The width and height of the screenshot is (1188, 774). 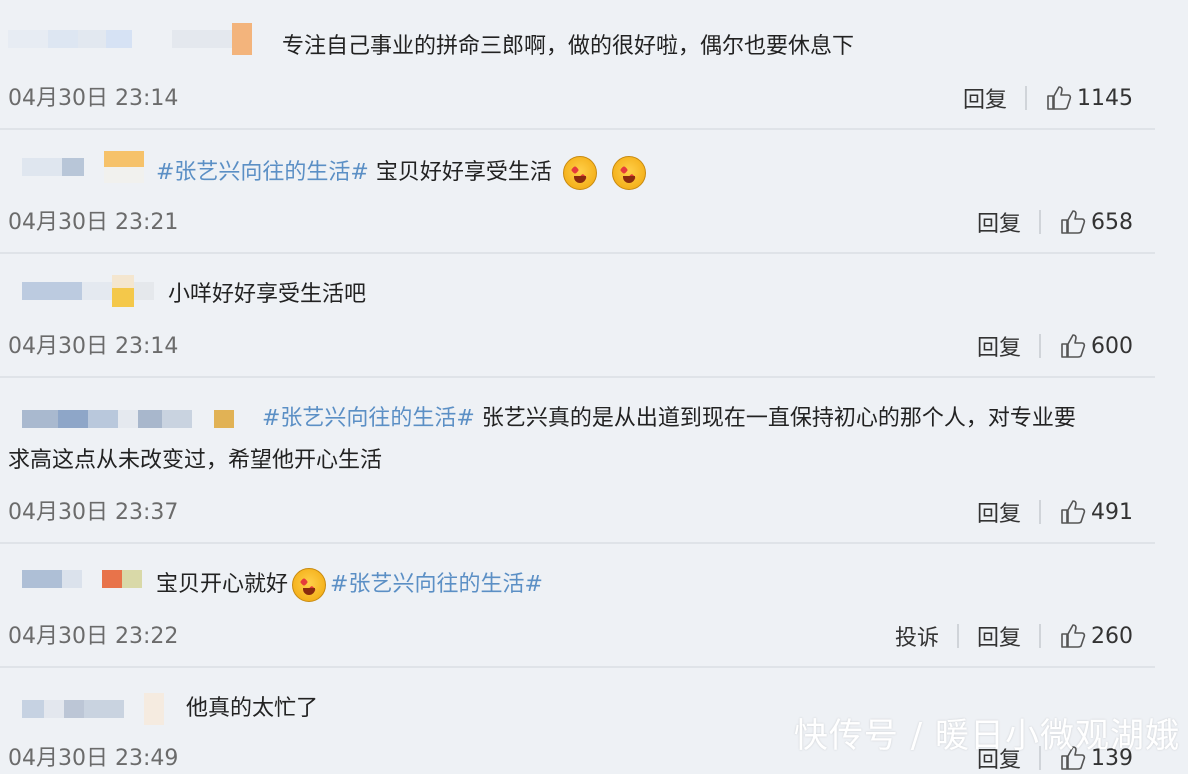 What do you see at coordinates (1055, 346) in the screenshot?
I see `comment-actions: 回复 600` at bounding box center [1055, 346].